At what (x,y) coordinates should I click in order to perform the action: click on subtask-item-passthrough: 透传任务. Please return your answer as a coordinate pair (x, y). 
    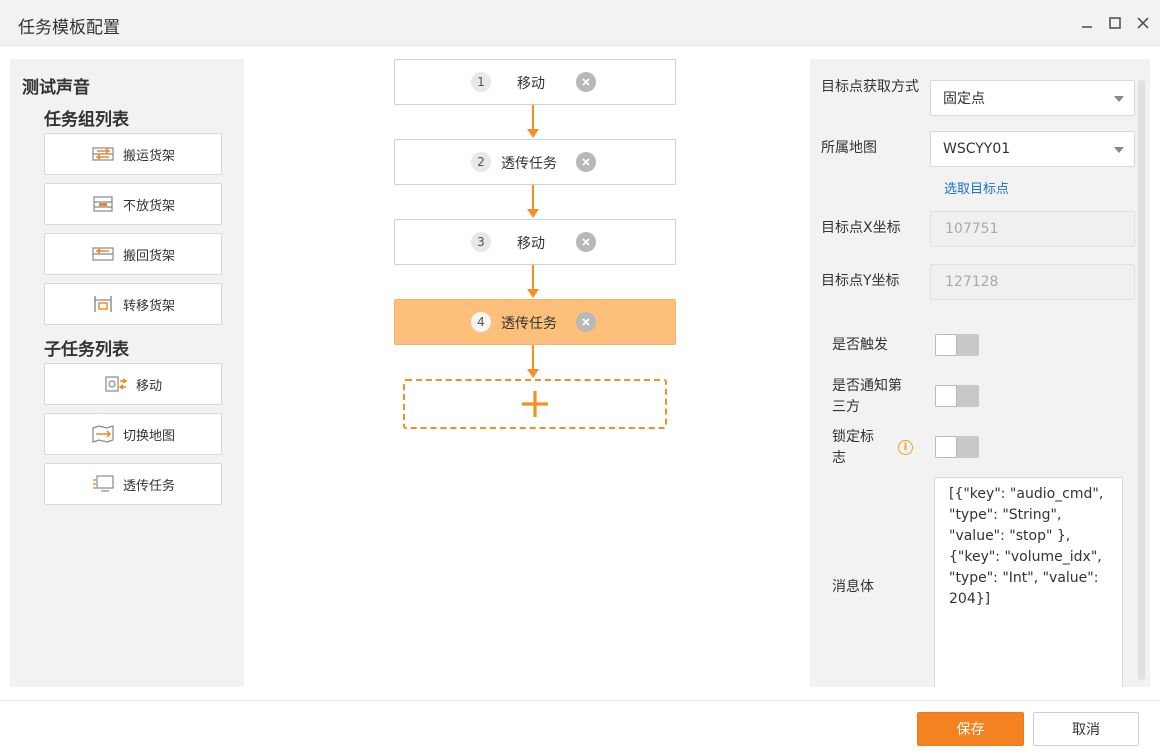
    Looking at the image, I should click on (133, 484).